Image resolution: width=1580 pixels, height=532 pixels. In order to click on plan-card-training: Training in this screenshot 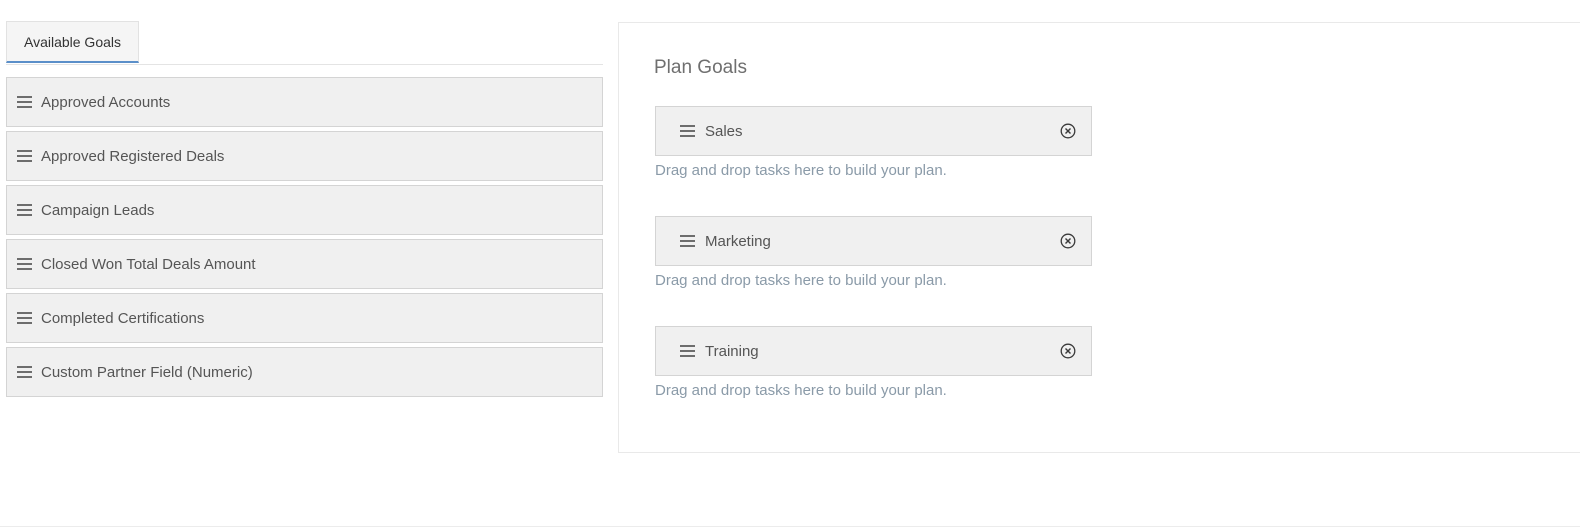, I will do `click(873, 351)`.